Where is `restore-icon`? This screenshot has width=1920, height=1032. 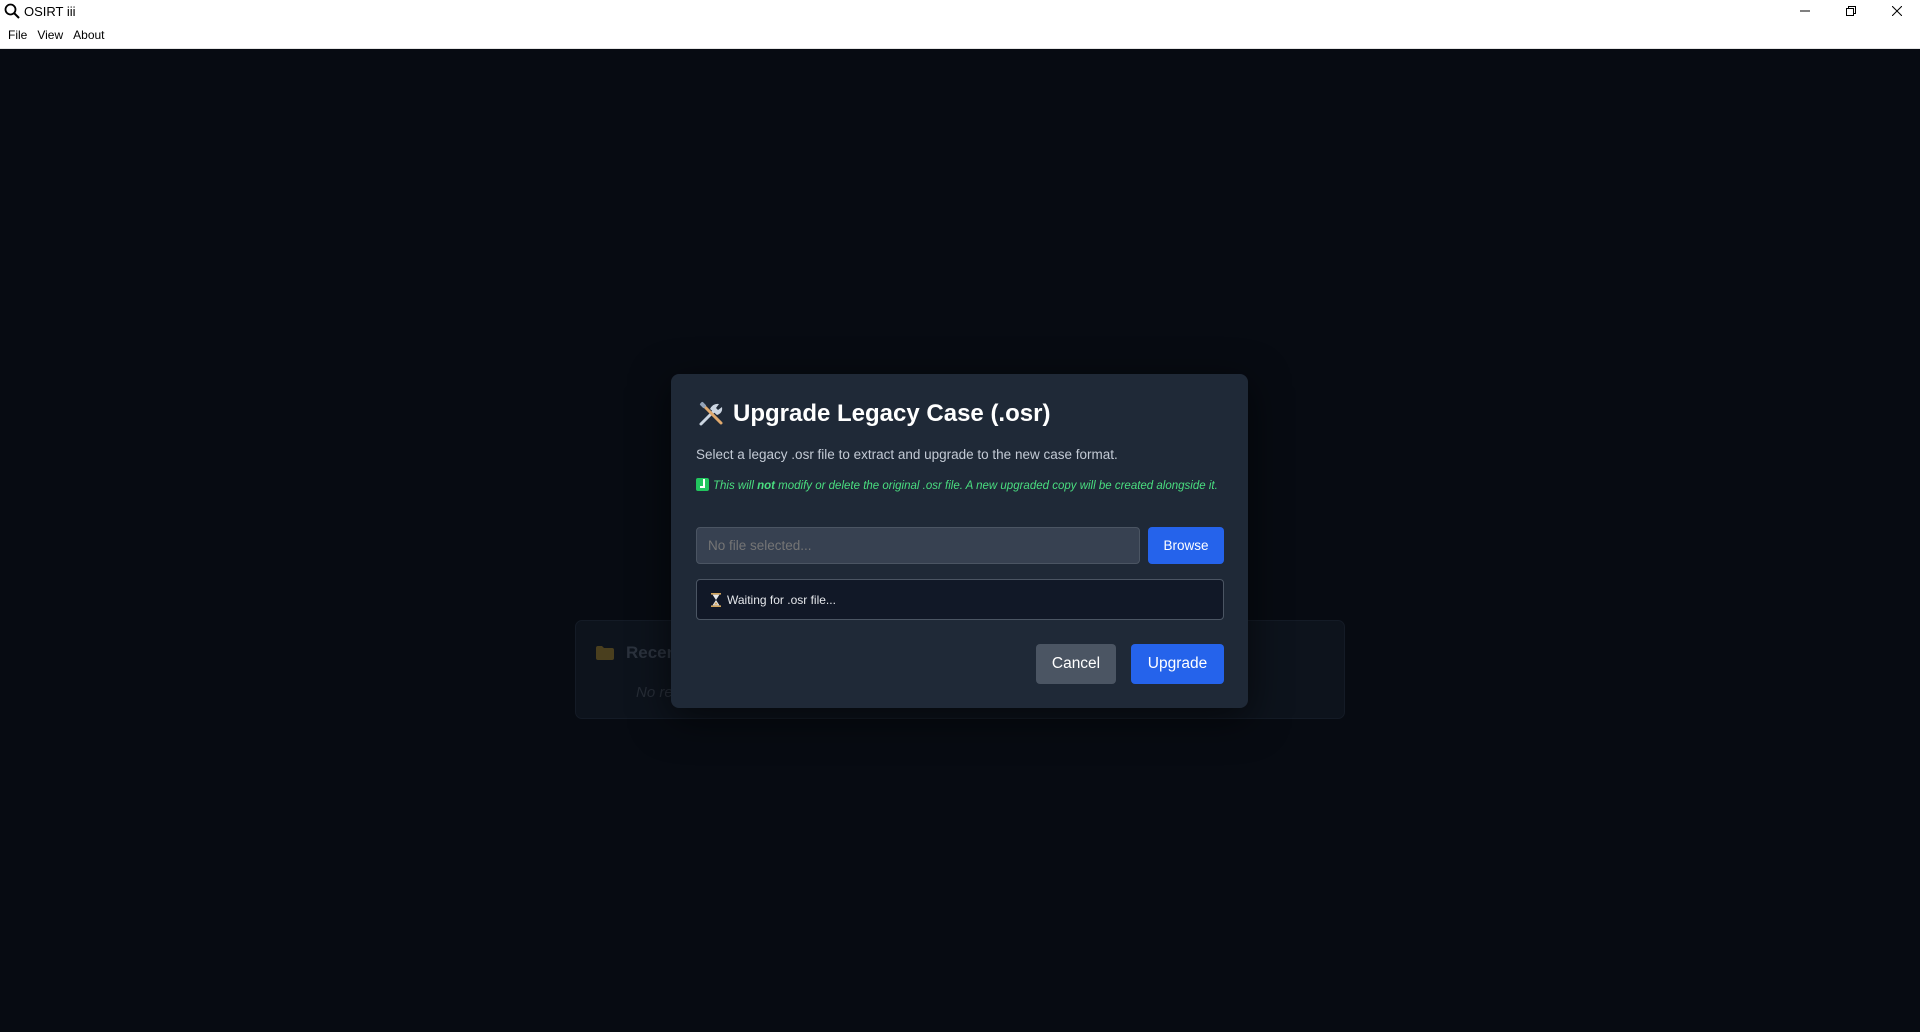
restore-icon is located at coordinates (1851, 11).